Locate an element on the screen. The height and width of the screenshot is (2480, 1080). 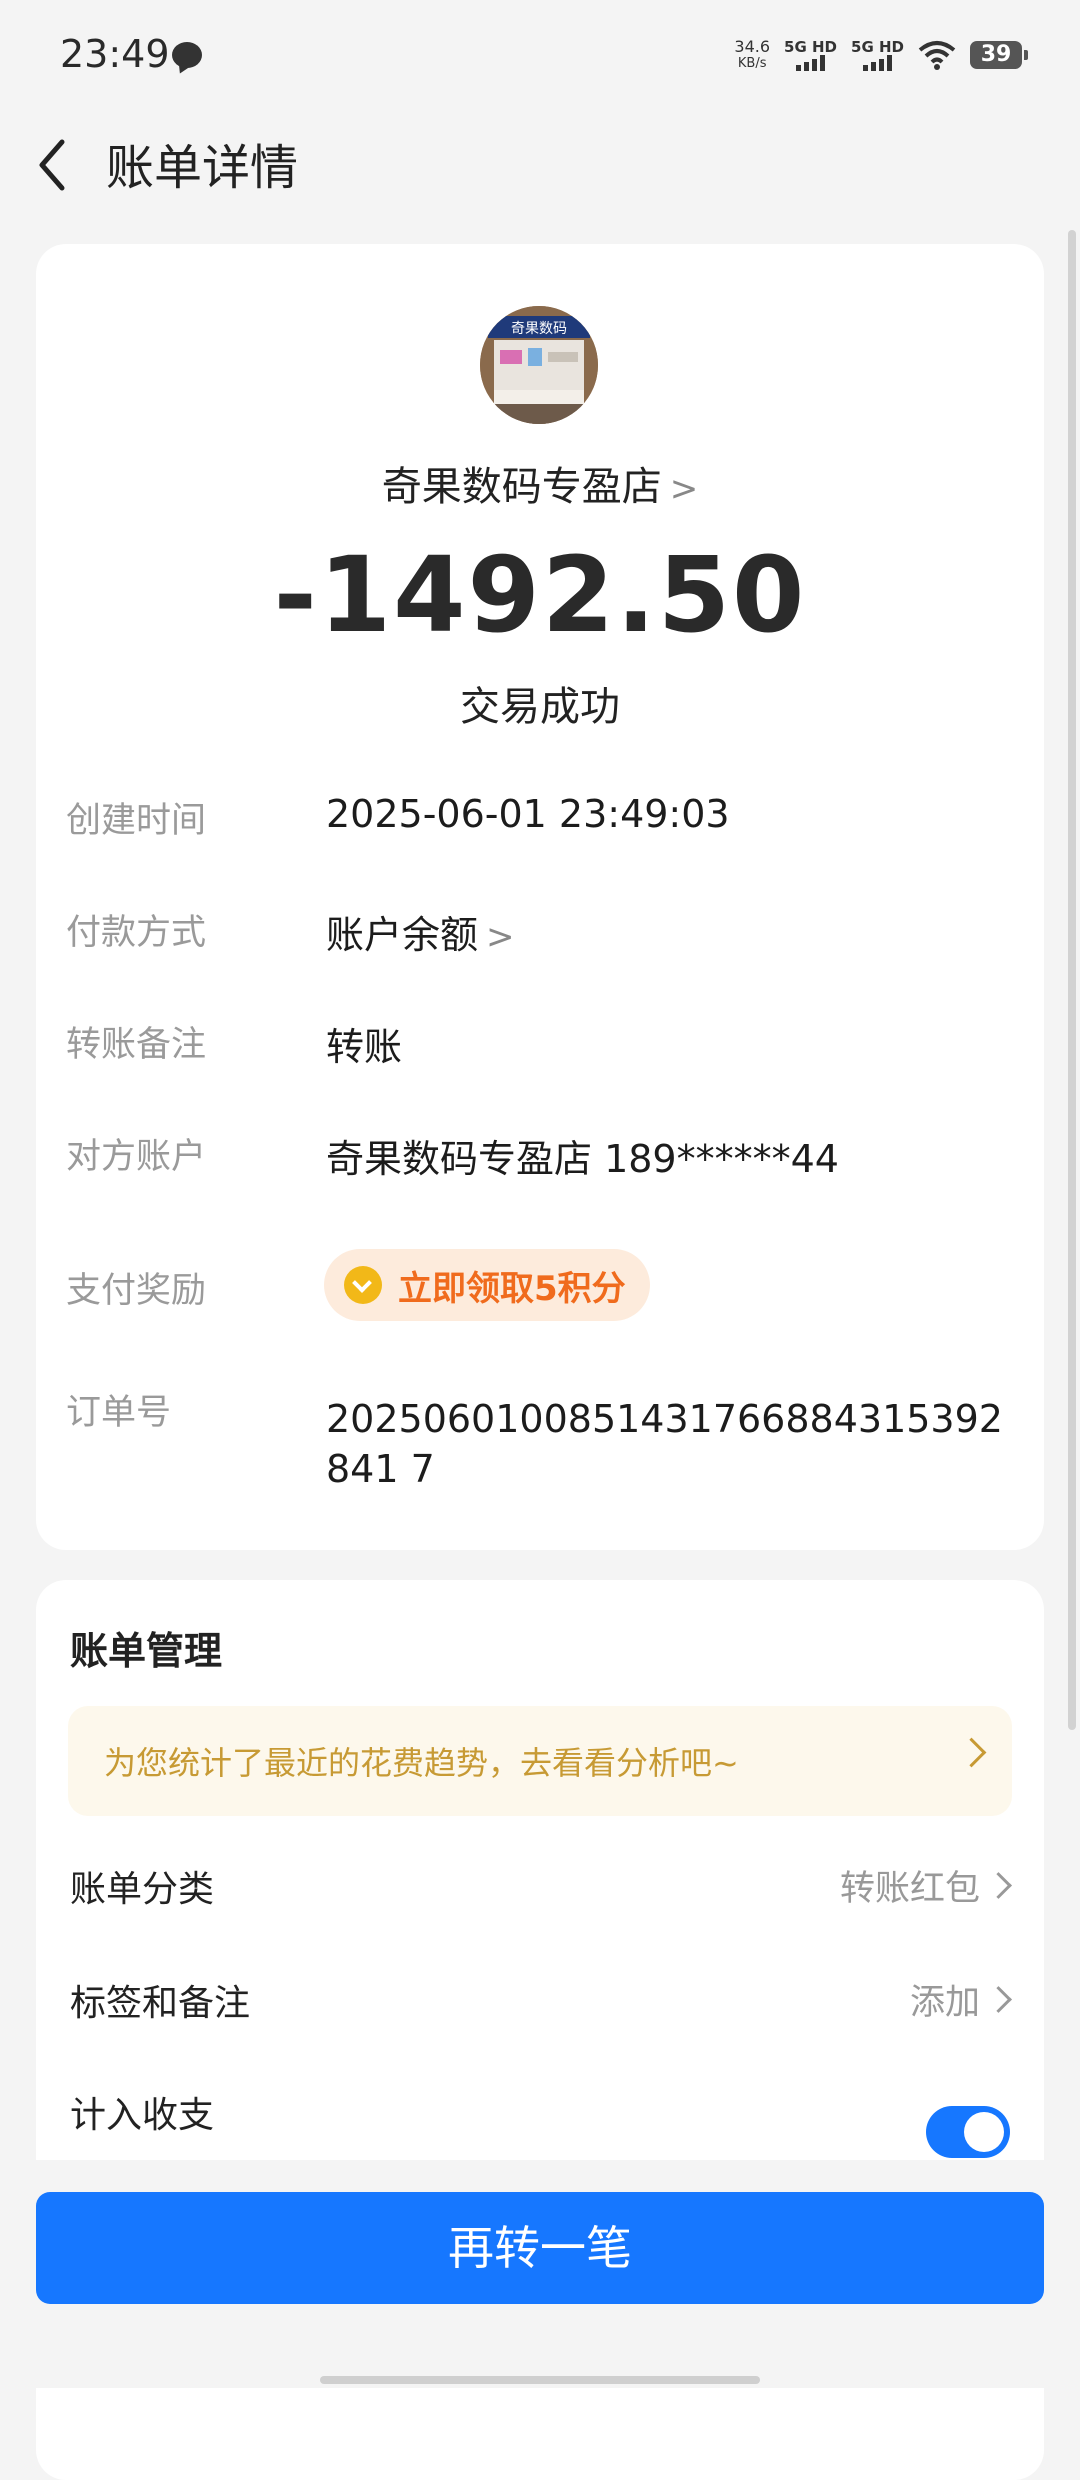
bill-category-label: 账单分类 is located at coordinates (142, 1889).